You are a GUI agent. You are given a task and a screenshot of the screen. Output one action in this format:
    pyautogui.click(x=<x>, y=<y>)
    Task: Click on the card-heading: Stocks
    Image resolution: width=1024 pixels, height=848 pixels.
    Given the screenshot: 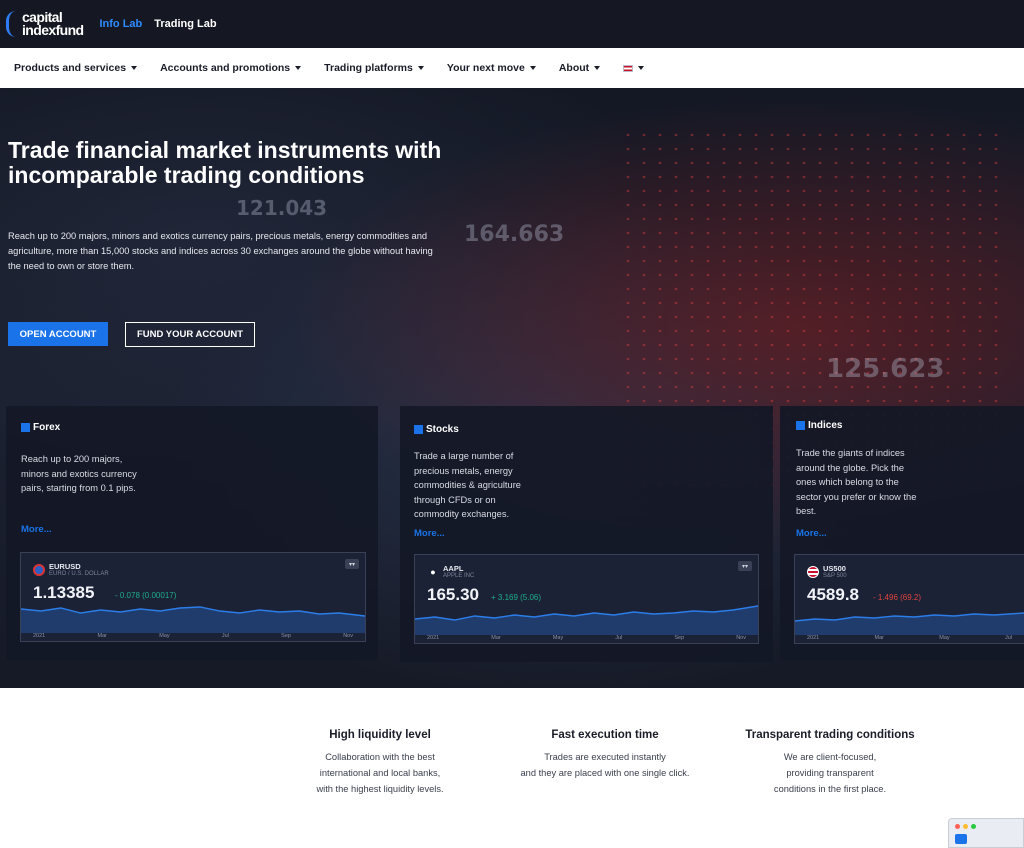 What is the action you would take?
    pyautogui.click(x=436, y=429)
    